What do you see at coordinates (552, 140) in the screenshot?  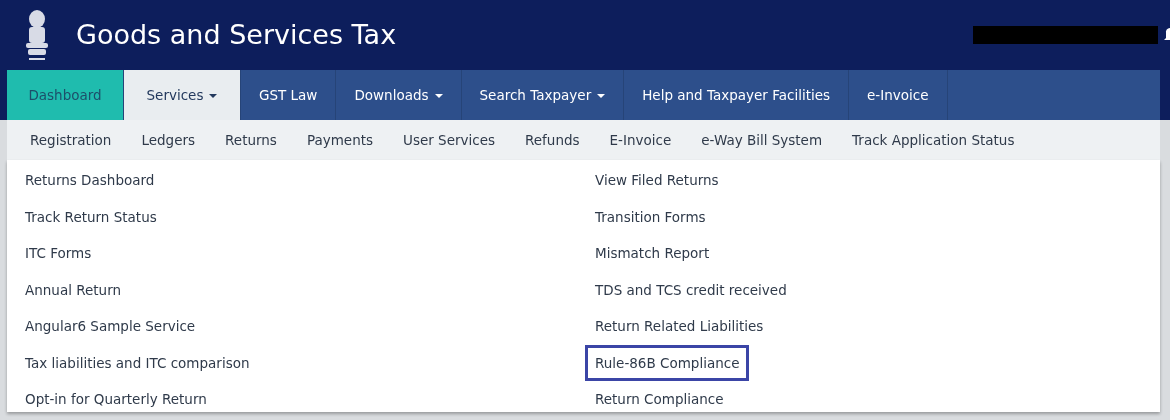 I see `submenu-link: Refunds` at bounding box center [552, 140].